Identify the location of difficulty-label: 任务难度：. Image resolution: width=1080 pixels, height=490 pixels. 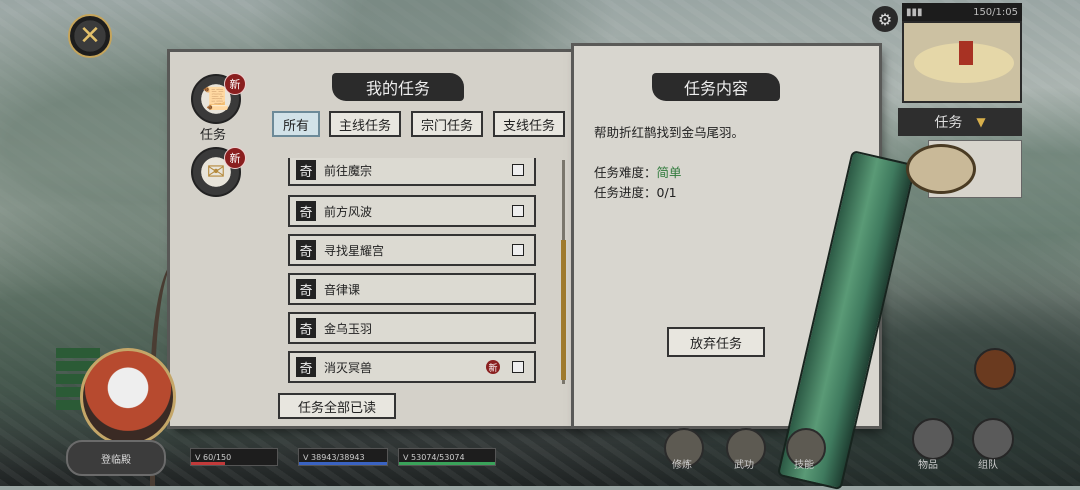
(625, 172).